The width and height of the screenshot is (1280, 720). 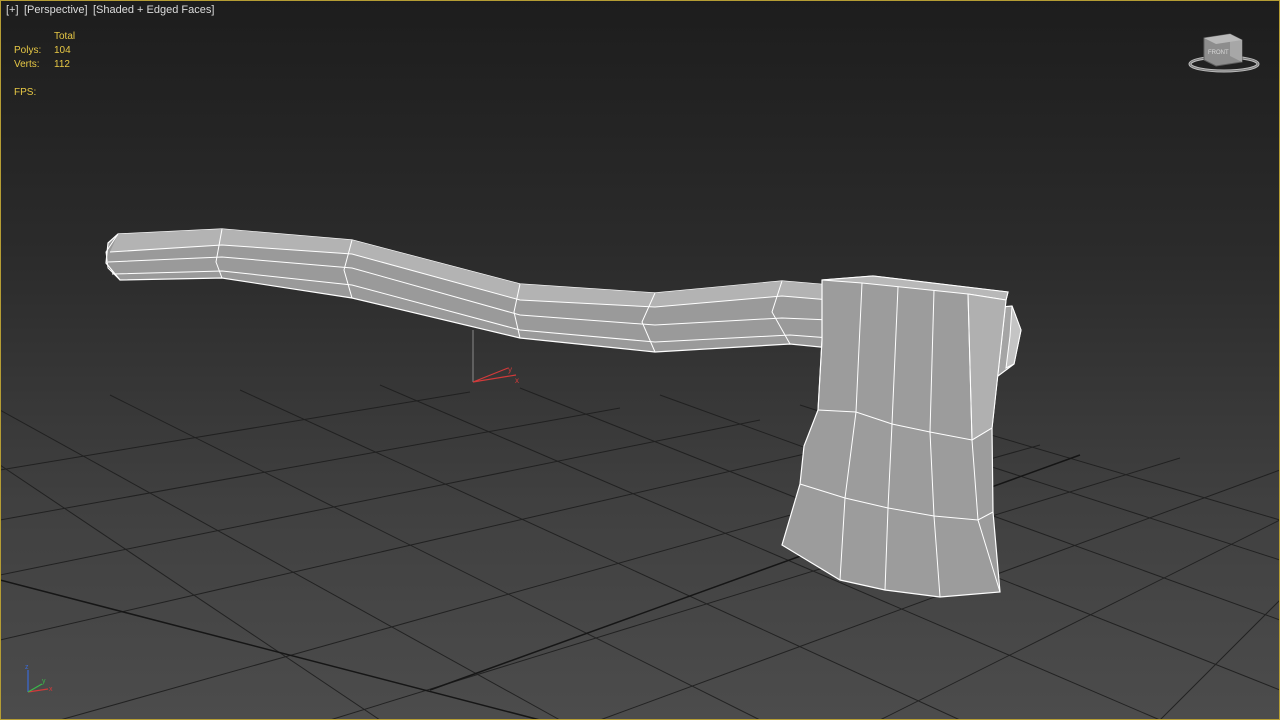 What do you see at coordinates (510, 369) in the screenshot?
I see `pivot-y-label: y` at bounding box center [510, 369].